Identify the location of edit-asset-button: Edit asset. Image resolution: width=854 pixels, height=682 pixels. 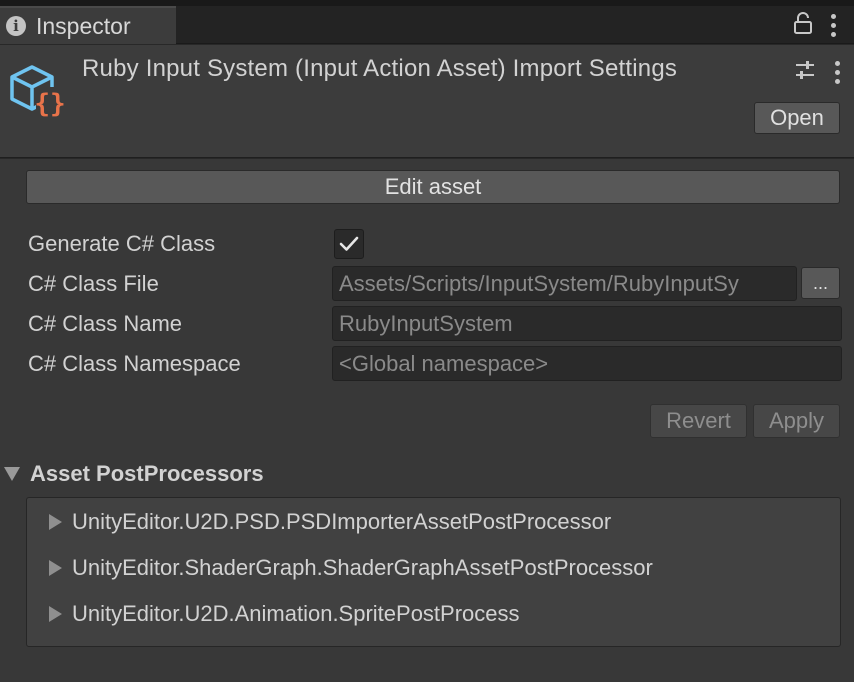
(433, 187).